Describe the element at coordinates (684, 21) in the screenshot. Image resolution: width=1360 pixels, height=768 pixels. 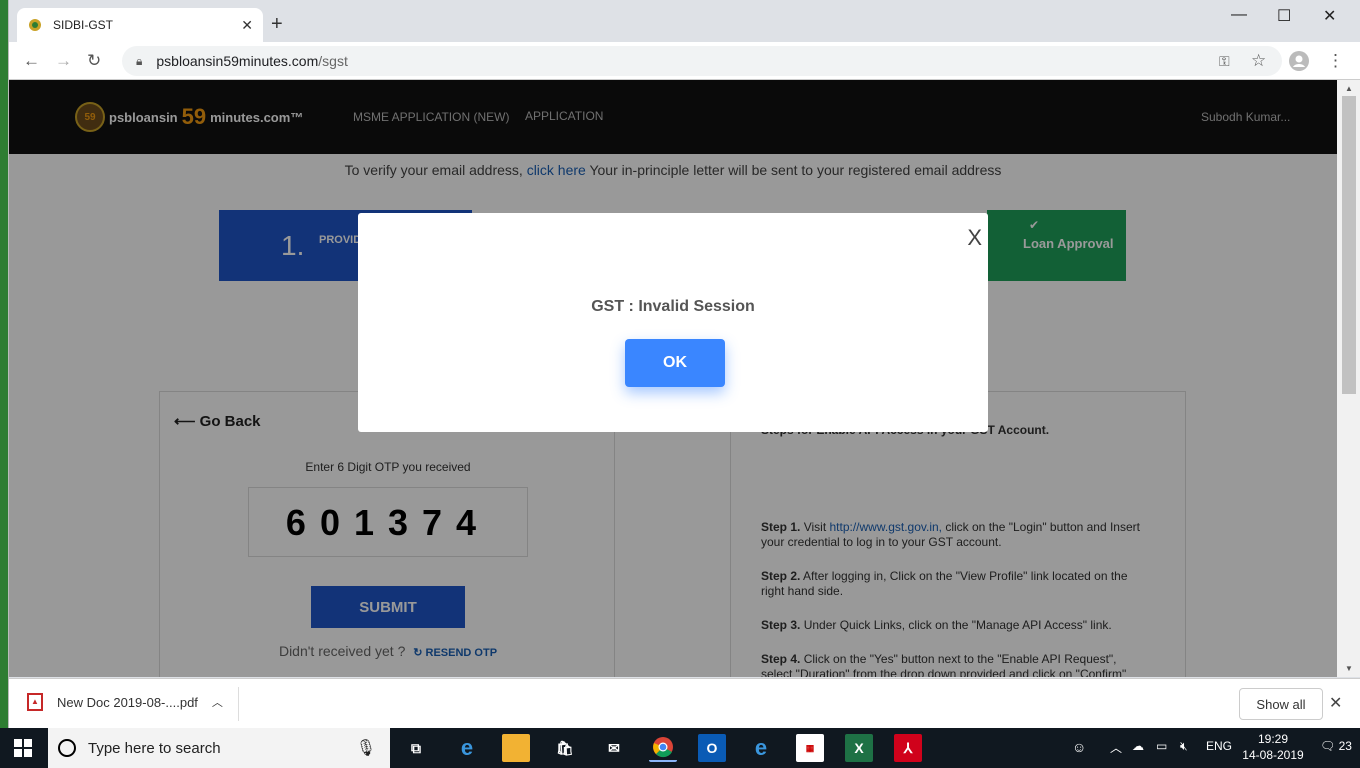
I see `tab-strip: SIDBI-GST ✕ + — ☐ ✕` at that location.